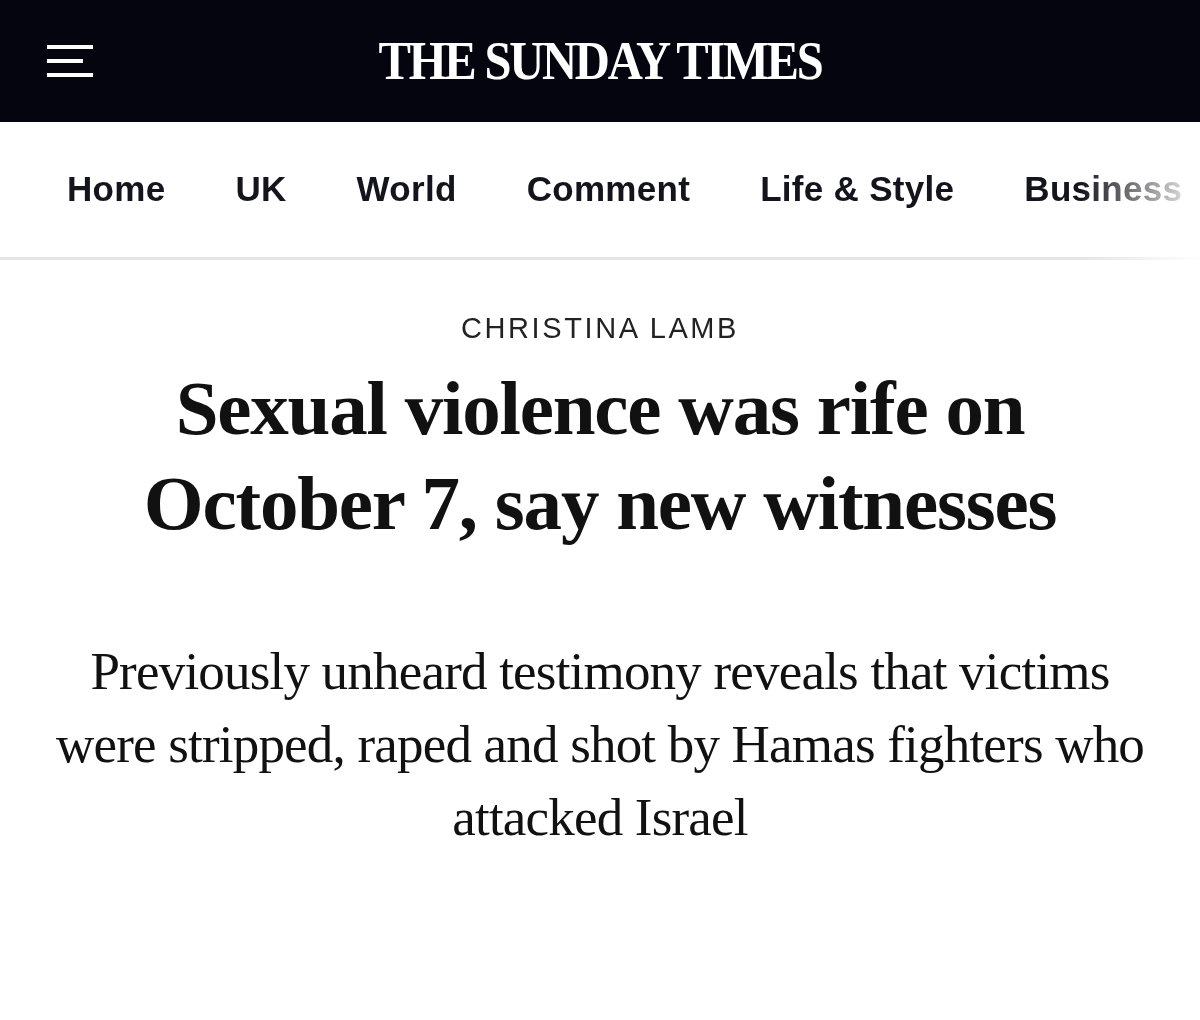 The width and height of the screenshot is (1200, 1020). Describe the element at coordinates (70, 61) in the screenshot. I see `menu-icon` at that location.